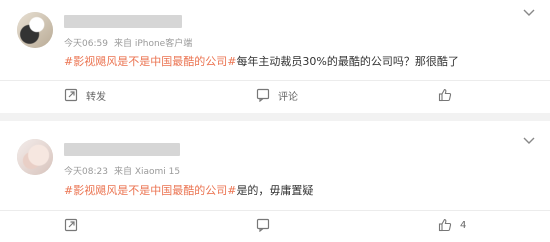 This screenshot has height=242, width=550. I want to click on timestamp: 今天08:23, so click(86, 172).